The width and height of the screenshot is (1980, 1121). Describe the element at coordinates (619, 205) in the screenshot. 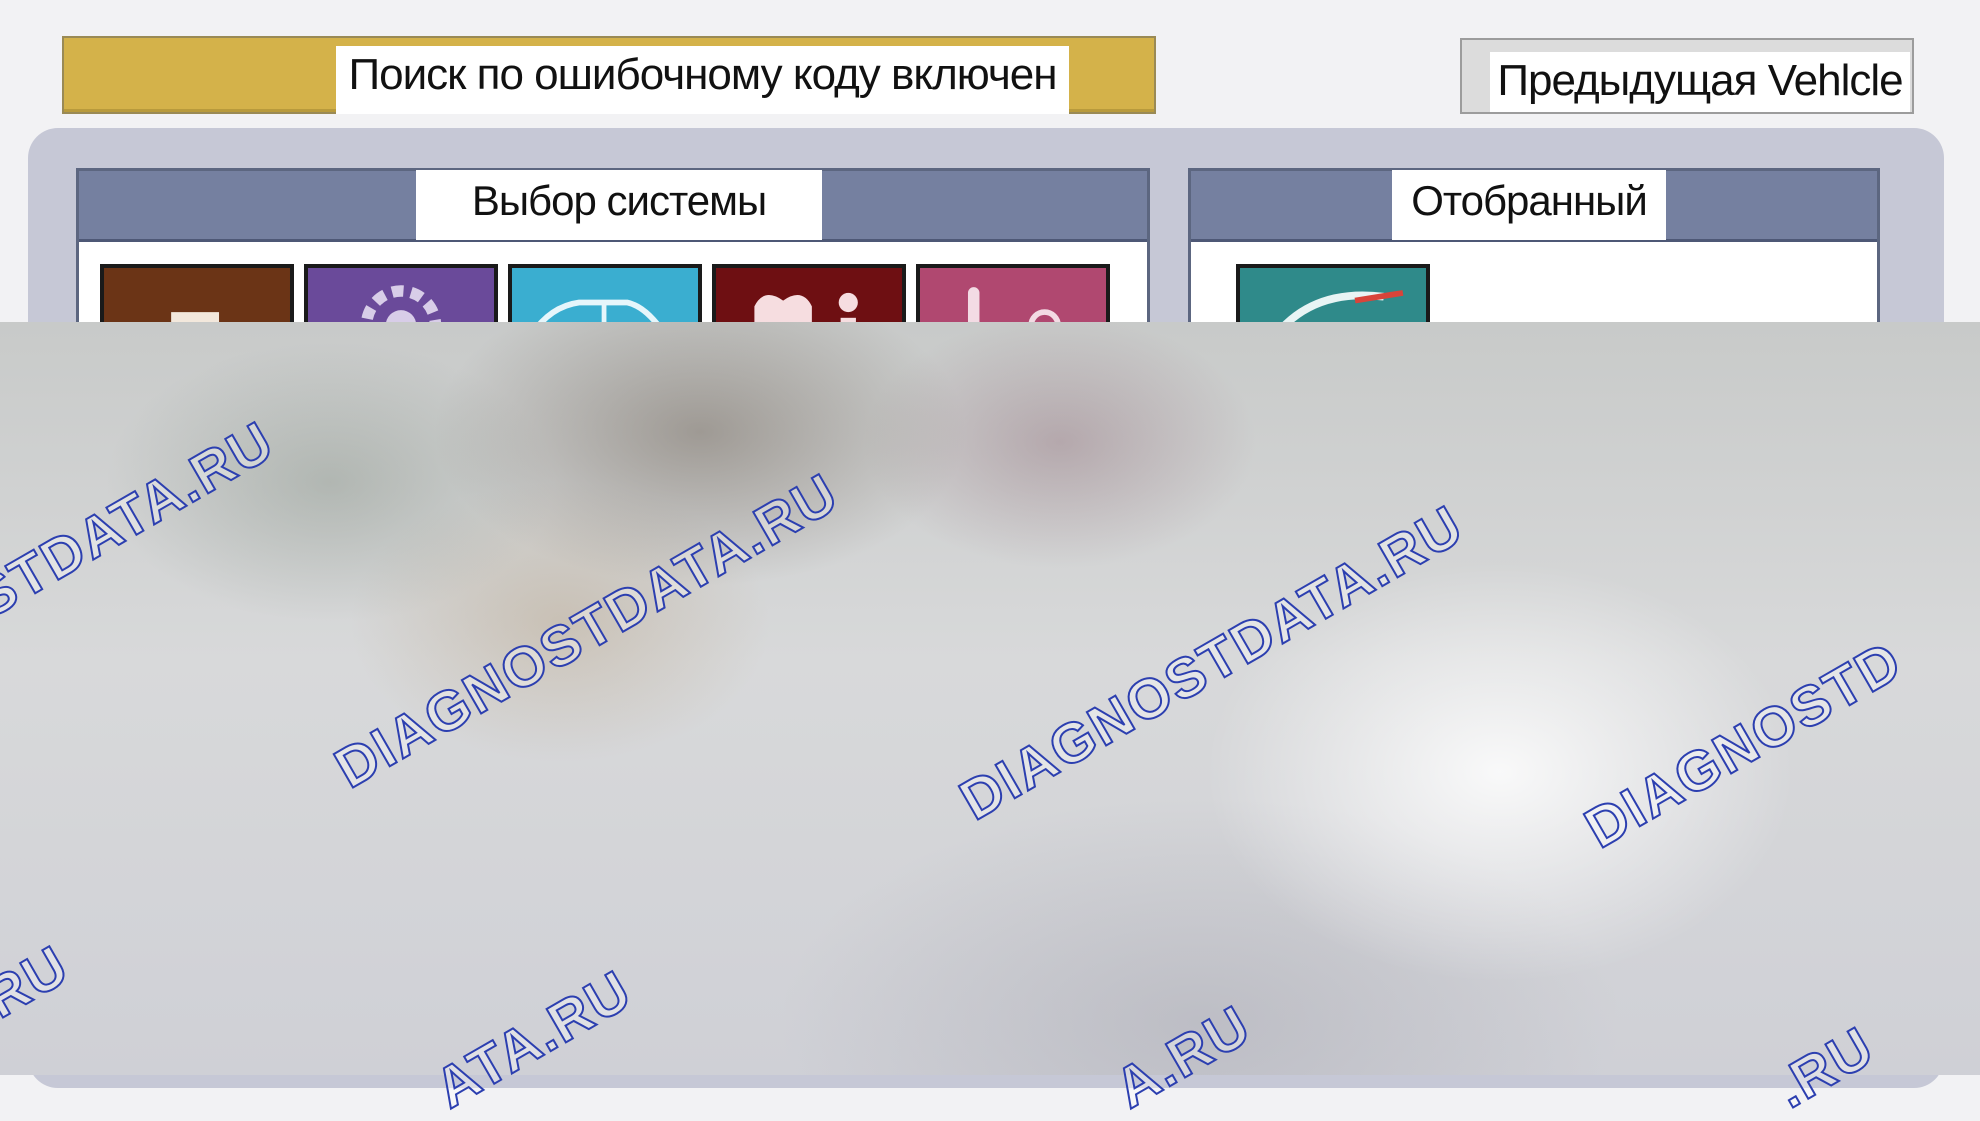

I see `system-selection-title: Выбор системы` at that location.